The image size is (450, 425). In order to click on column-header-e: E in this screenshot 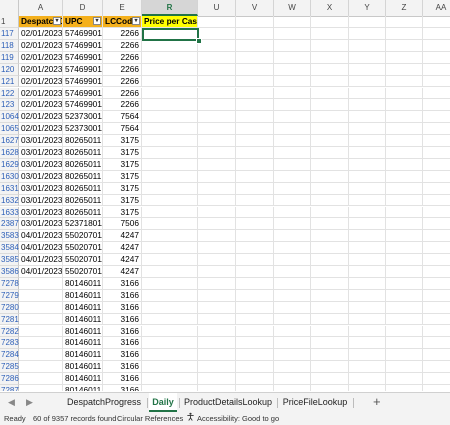, I will do `click(122, 8)`.